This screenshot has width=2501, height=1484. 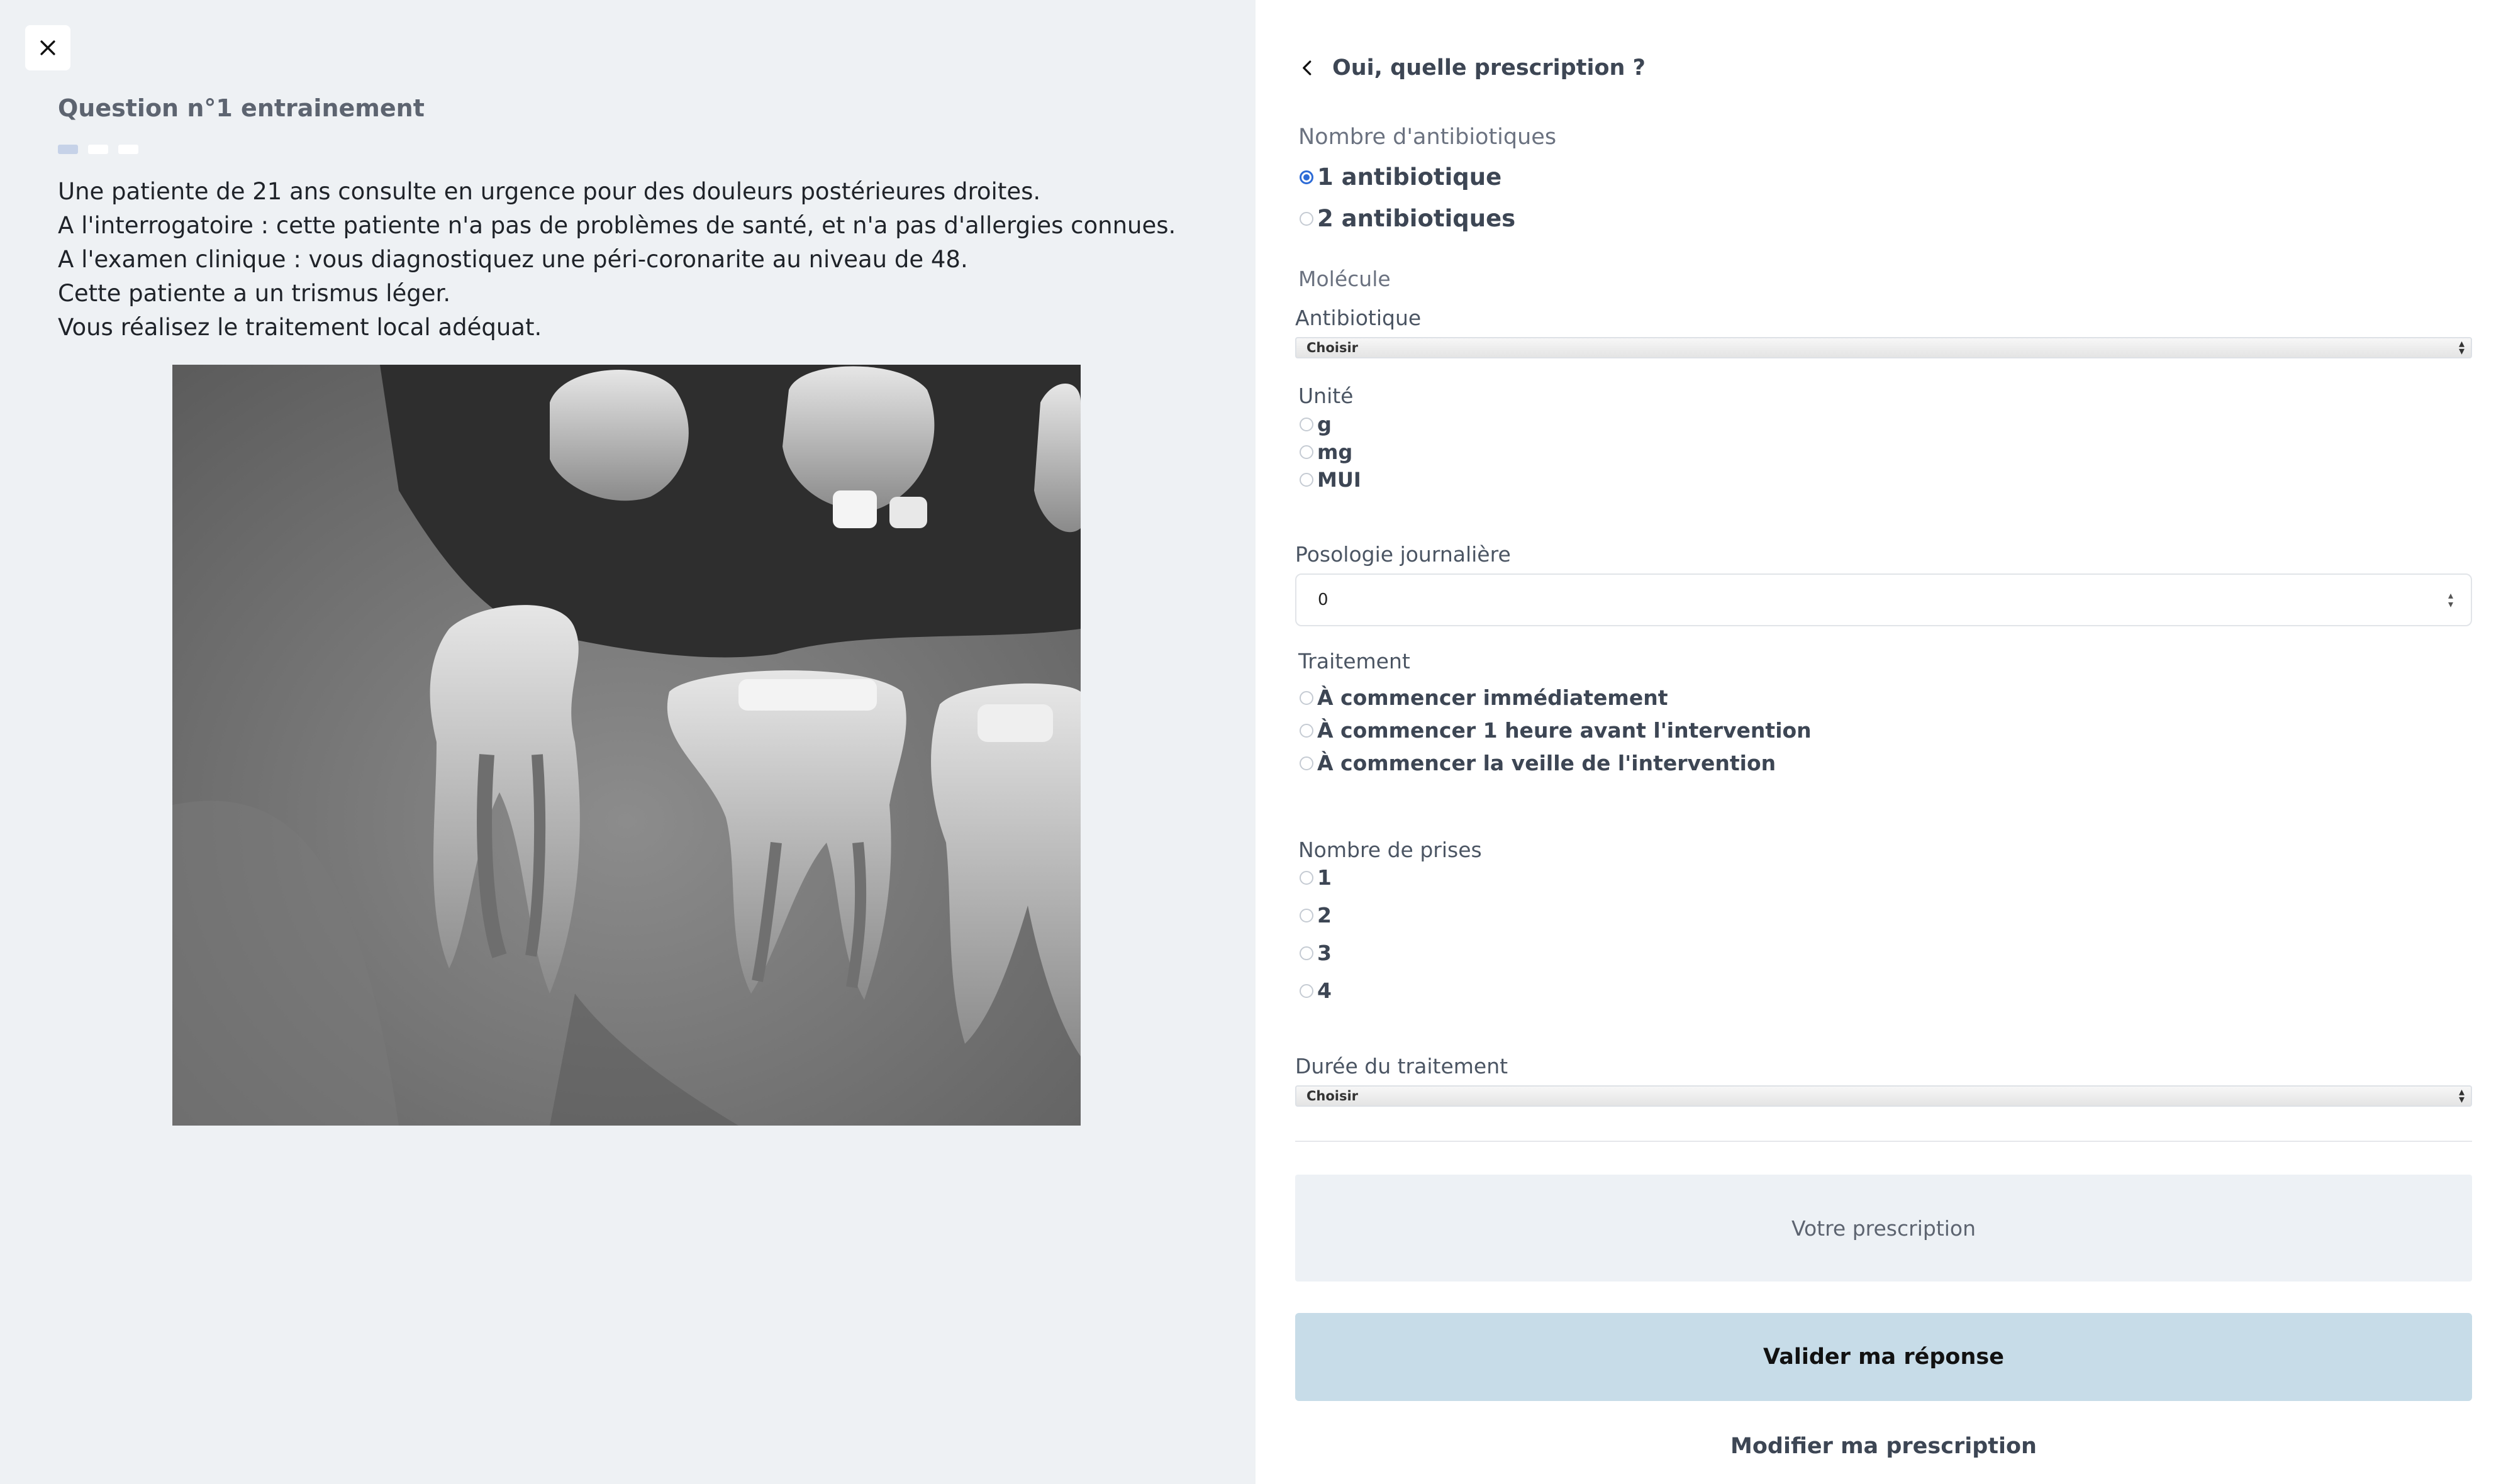 What do you see at coordinates (1883, 599) in the screenshot?
I see `dosage-input: 0 ▴ ▾` at bounding box center [1883, 599].